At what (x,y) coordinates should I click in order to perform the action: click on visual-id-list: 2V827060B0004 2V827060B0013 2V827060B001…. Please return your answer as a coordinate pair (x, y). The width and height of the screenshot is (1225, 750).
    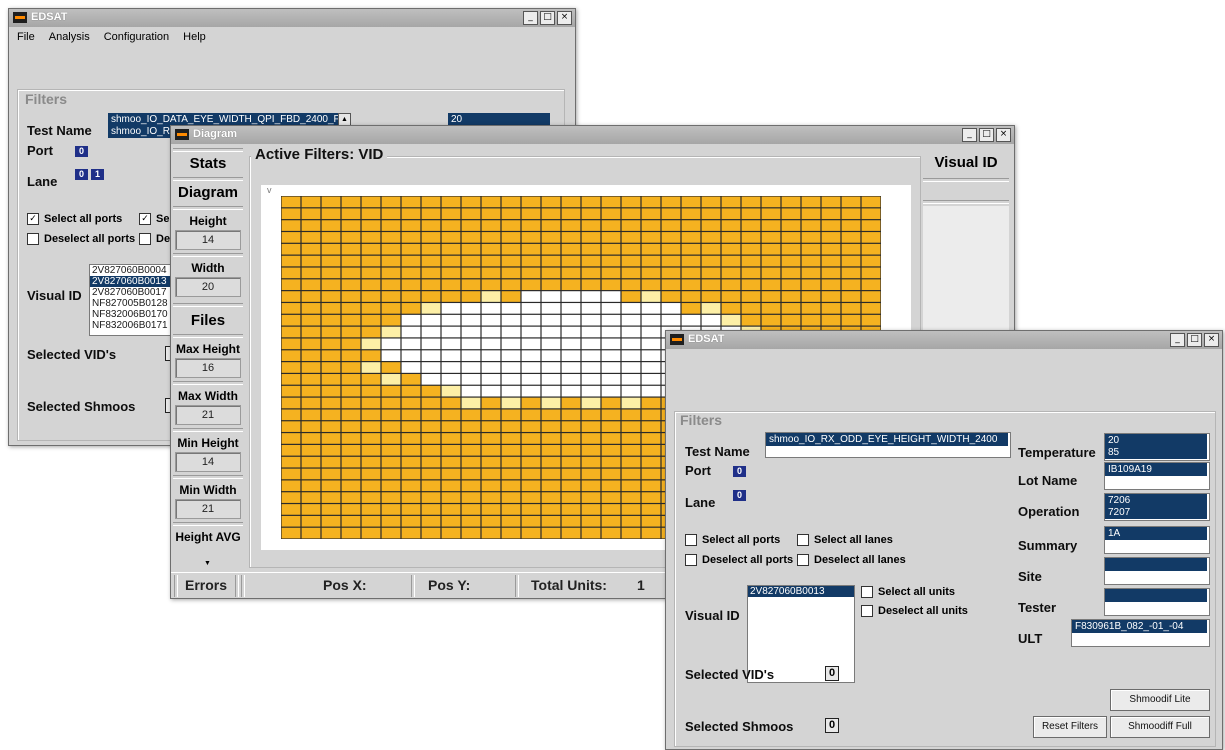
    Looking at the image, I should click on (131, 300).